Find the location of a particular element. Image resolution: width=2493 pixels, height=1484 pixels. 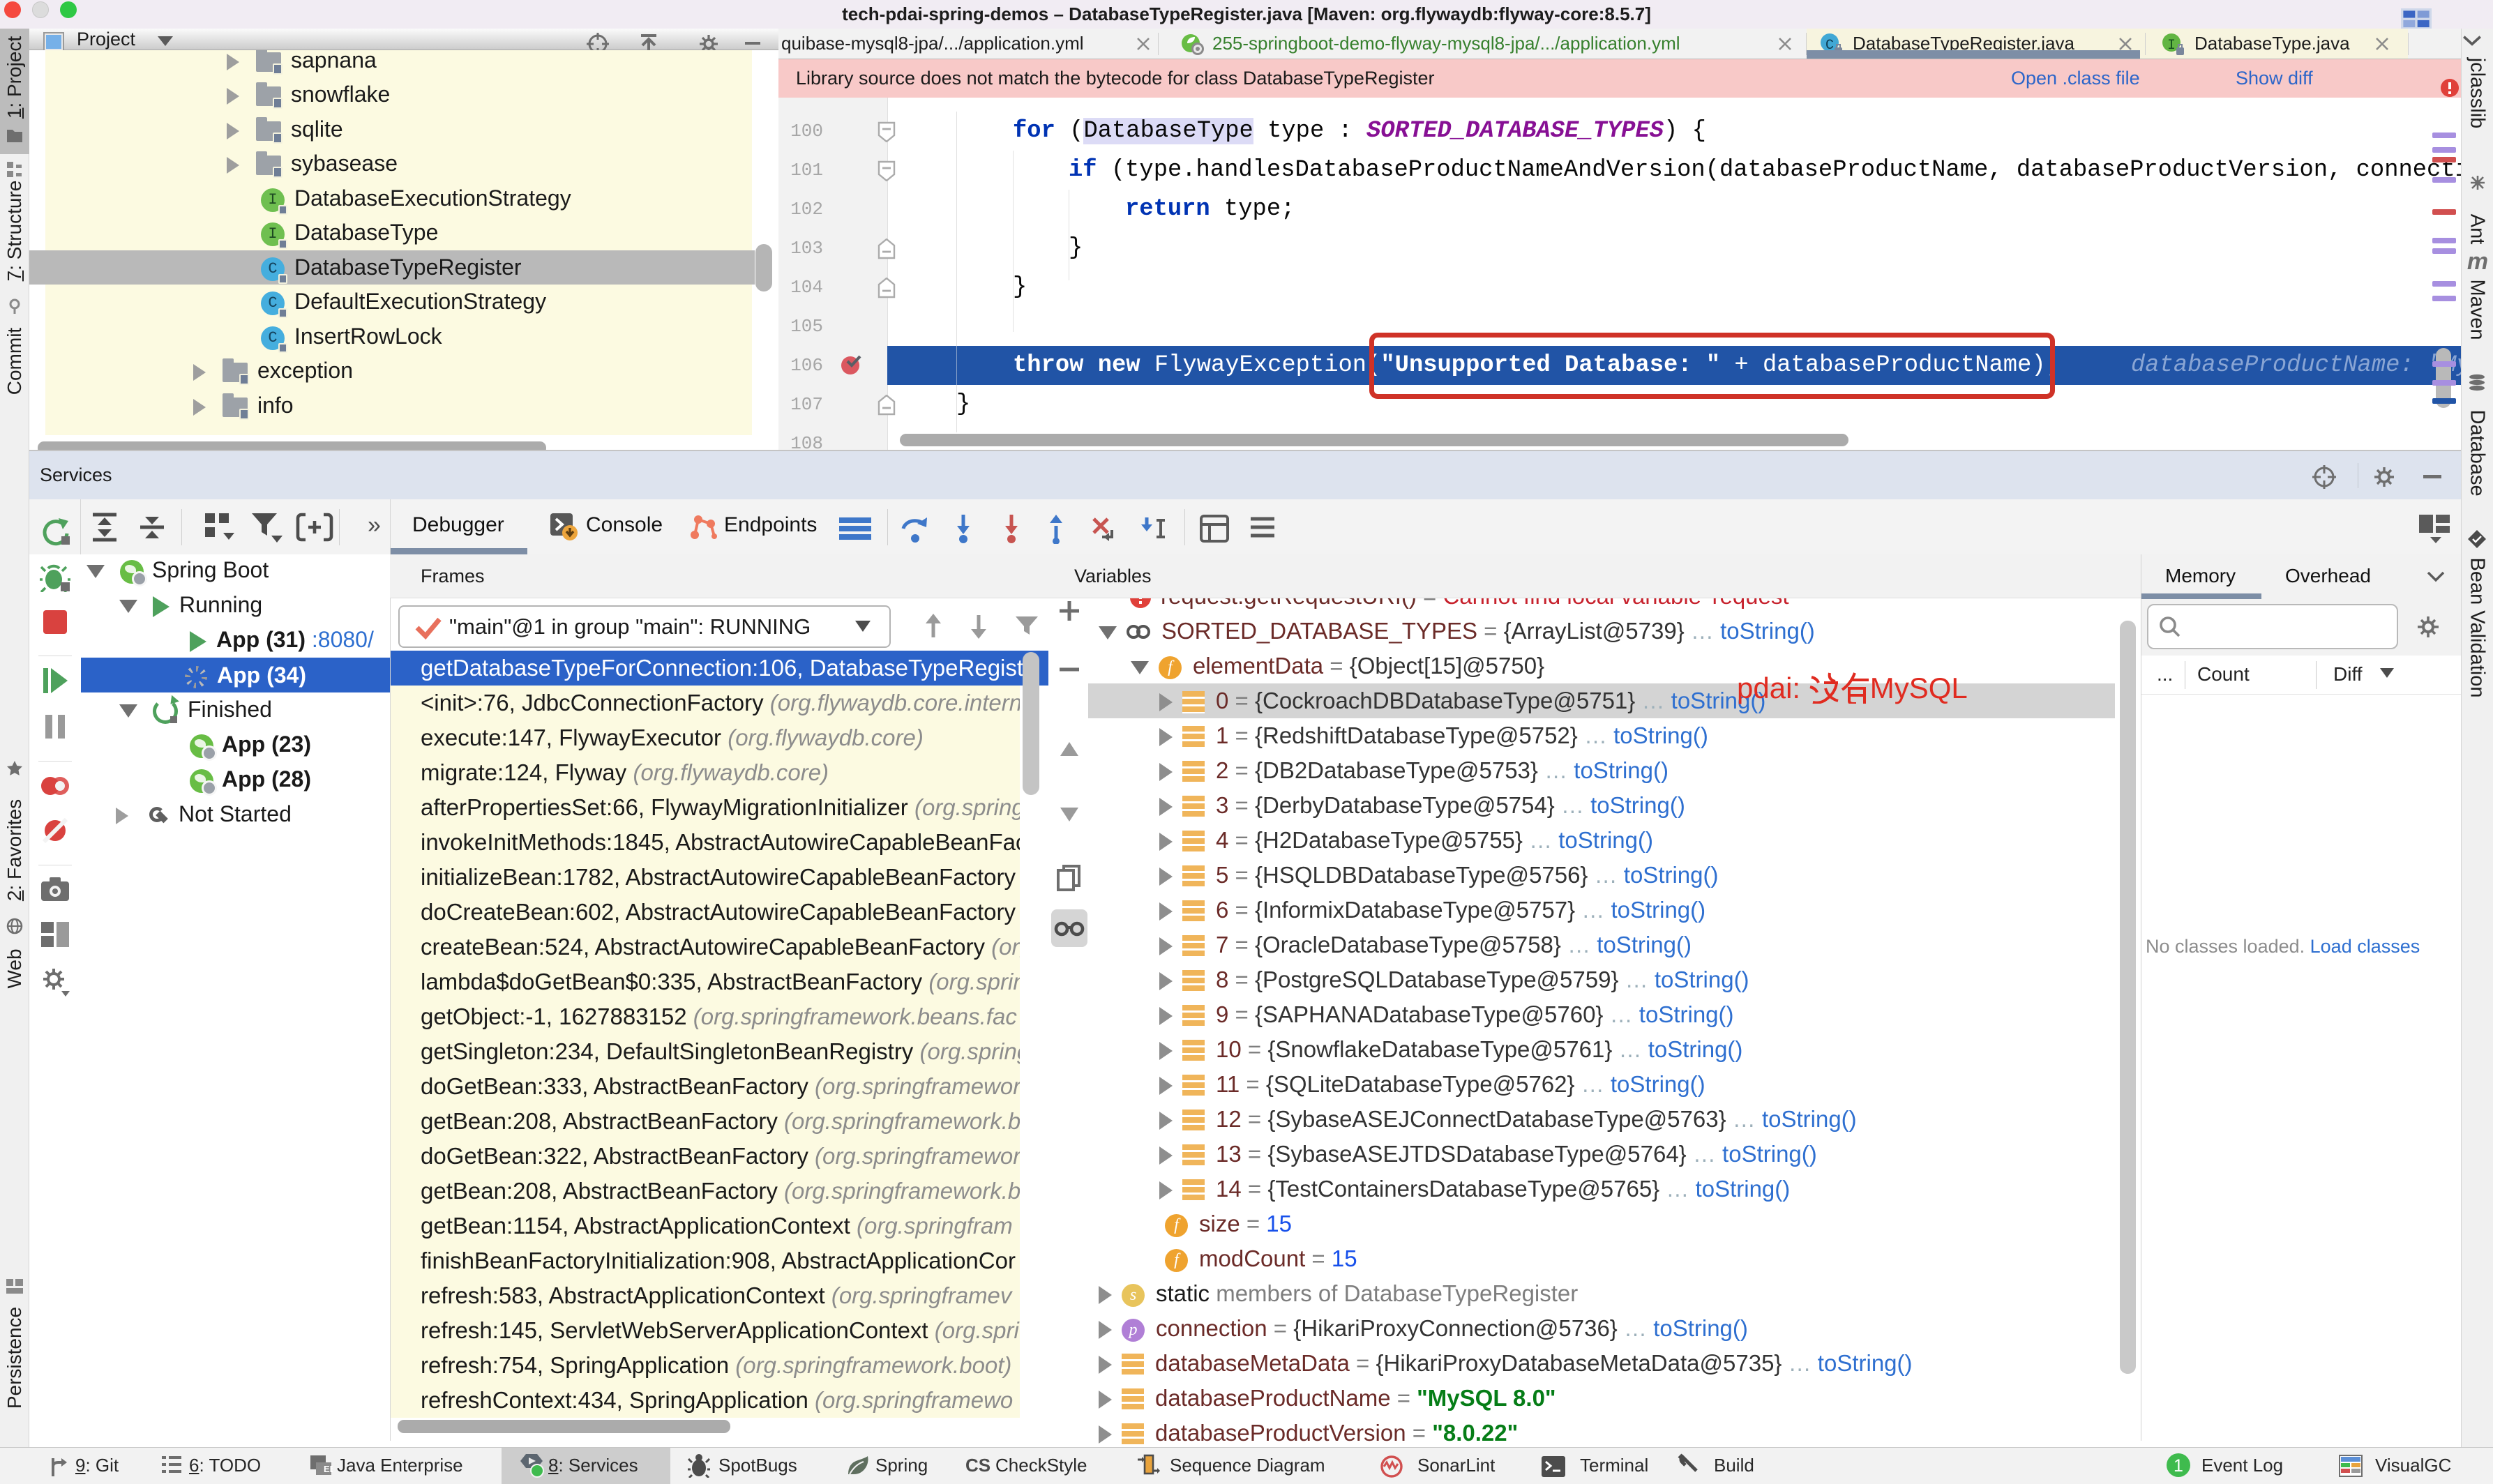

svg-text: 1 is located at coordinates (2178, 1466).